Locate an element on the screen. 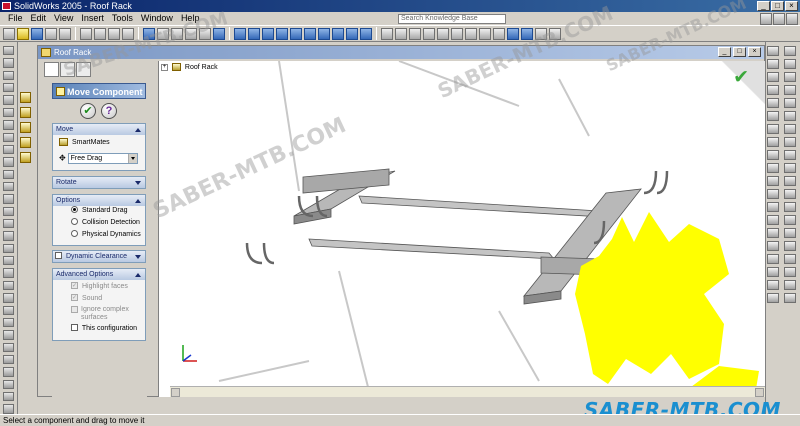  pan-icon is located at coordinates (457, 33).